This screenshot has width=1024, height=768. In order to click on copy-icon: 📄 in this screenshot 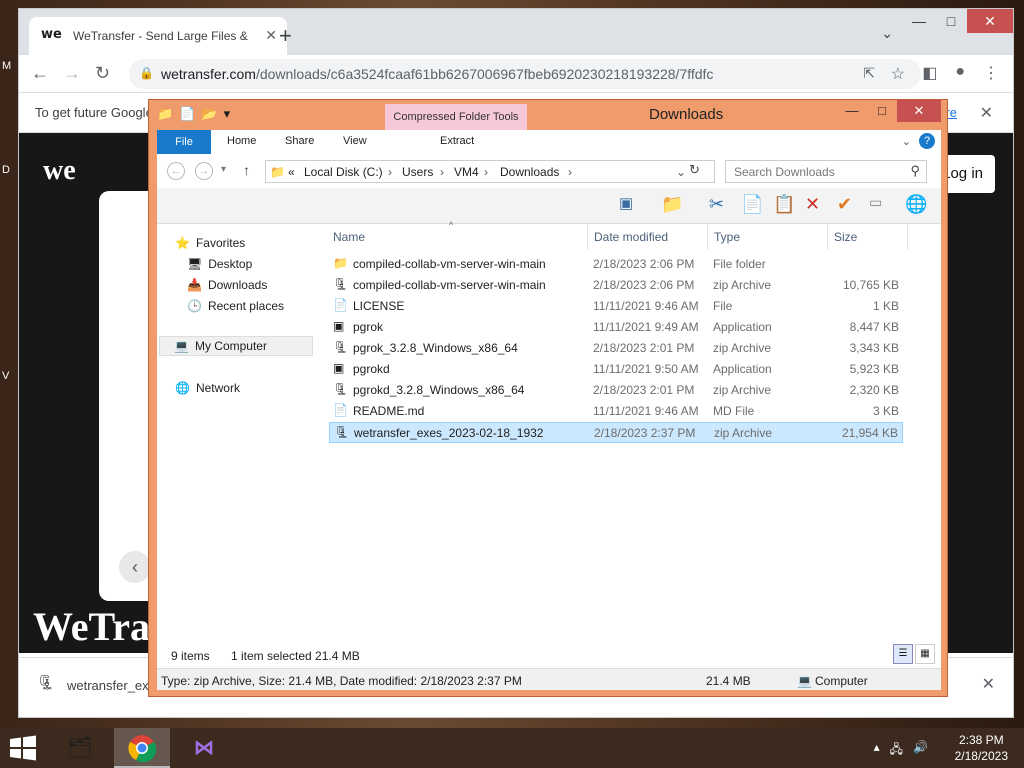, I will do `click(752, 204)`.